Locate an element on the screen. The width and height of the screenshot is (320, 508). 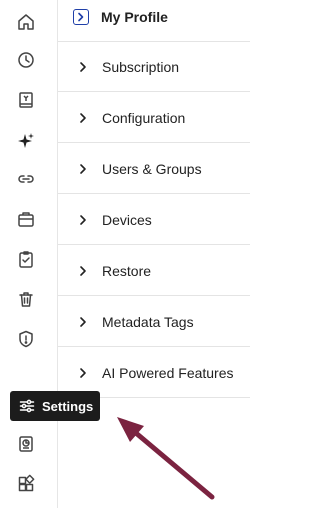
menu-item-restore: Restore is located at coordinates (154, 271).